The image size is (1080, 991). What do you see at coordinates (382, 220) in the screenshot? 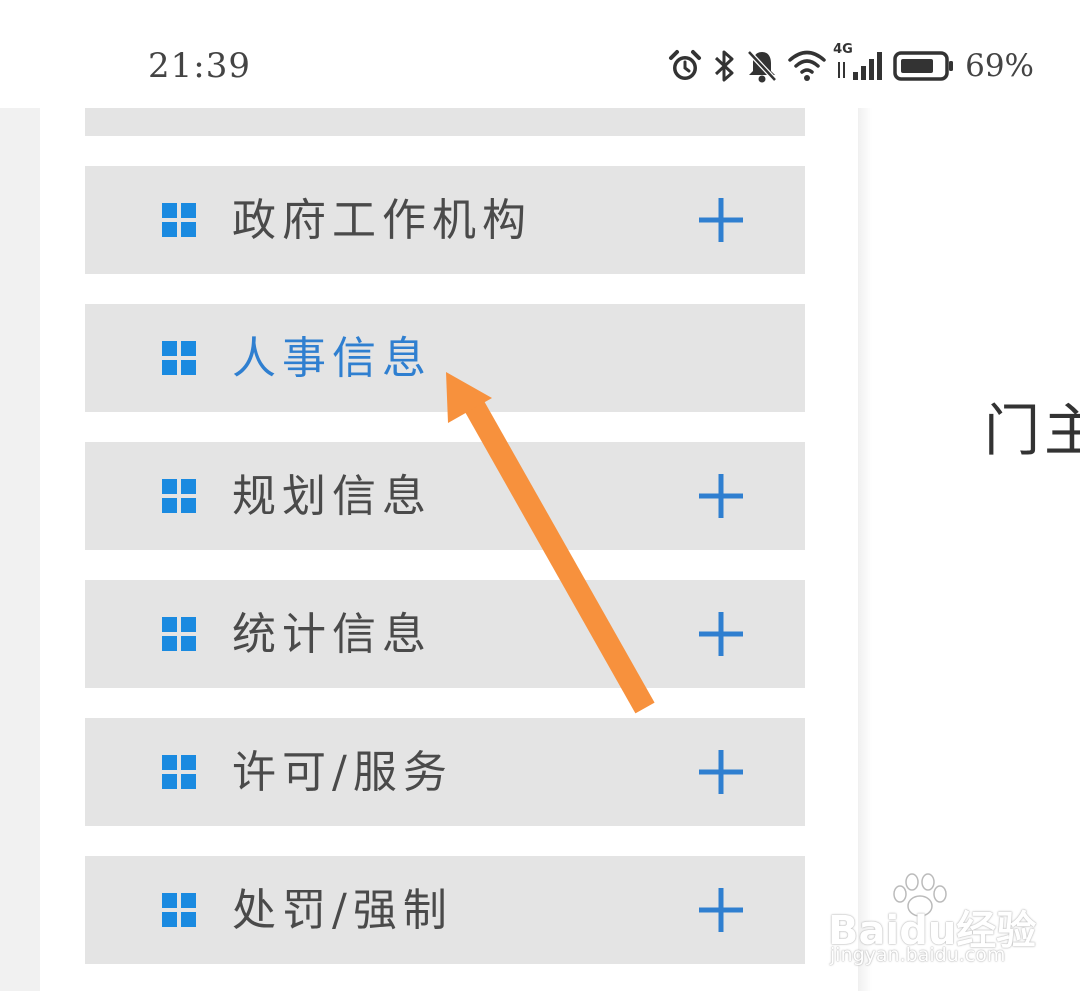
I see `menu-item-label: 政府工作机构` at bounding box center [382, 220].